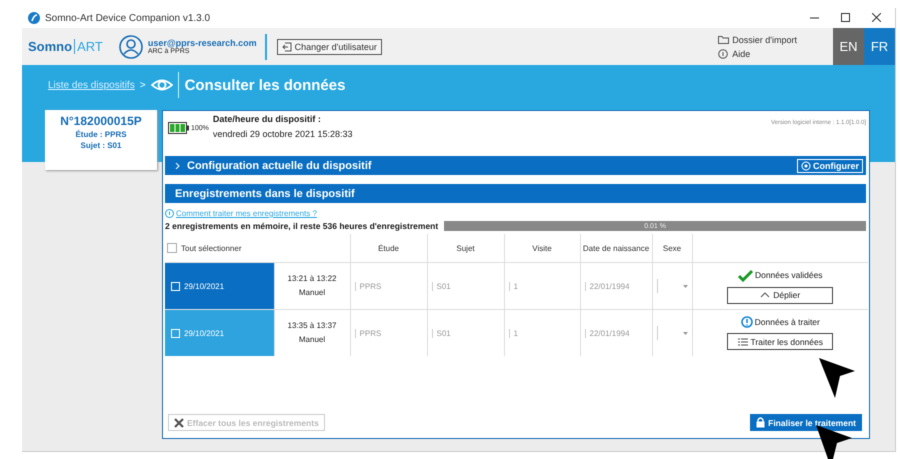 The width and height of the screenshot is (900, 459). Describe the element at coordinates (265, 194) in the screenshot. I see `section-title: Enregistrements dans le dispositif` at that location.